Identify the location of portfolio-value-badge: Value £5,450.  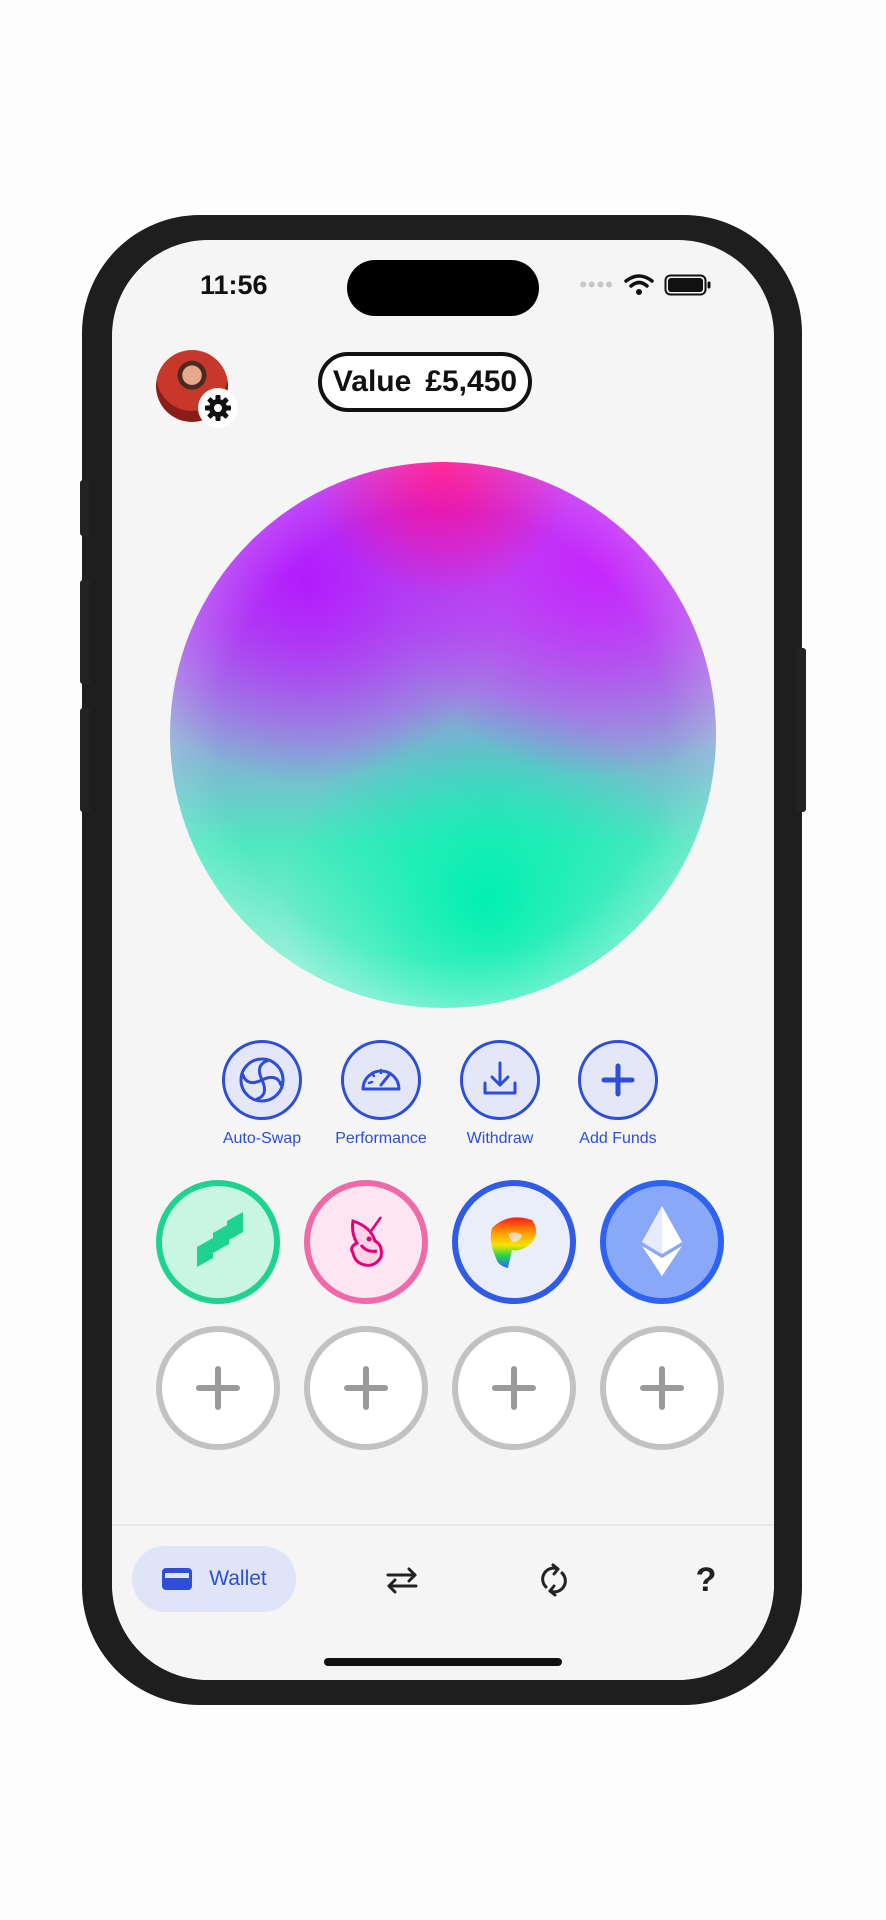
(425, 382).